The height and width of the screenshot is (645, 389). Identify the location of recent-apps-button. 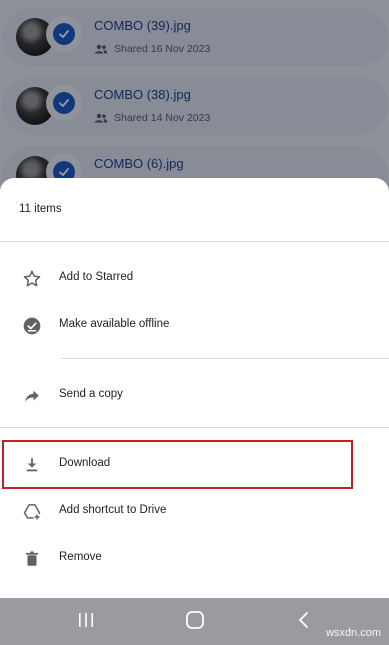
(86, 622).